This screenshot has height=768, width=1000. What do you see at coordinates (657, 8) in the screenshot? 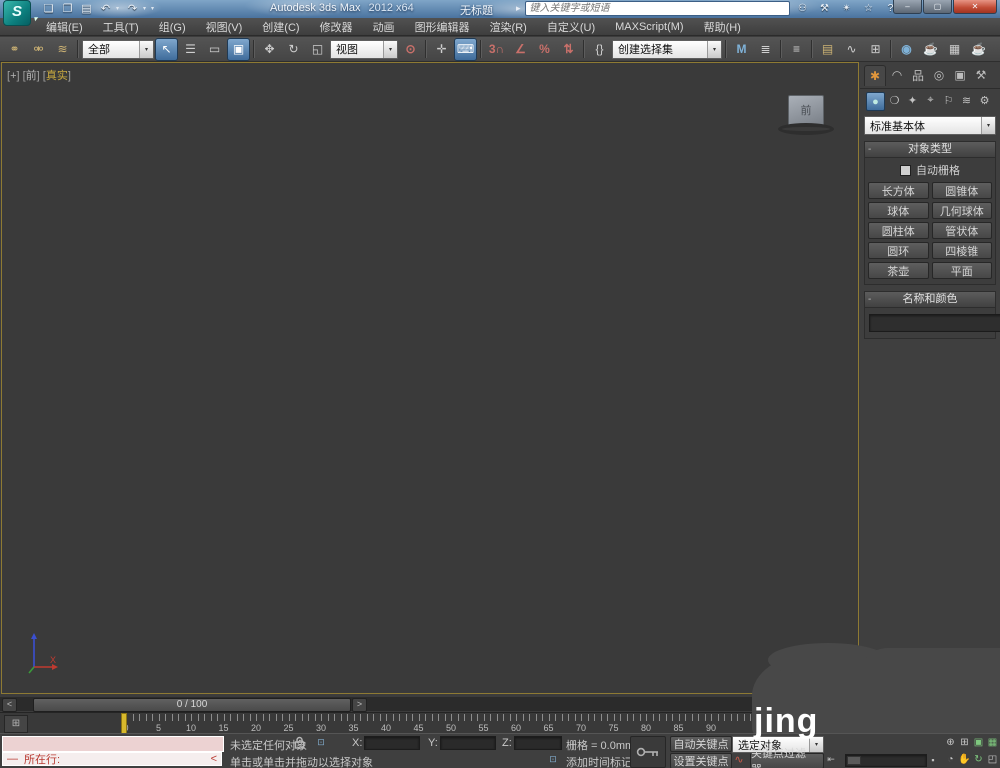
I see `infocenter-search-input` at bounding box center [657, 8].